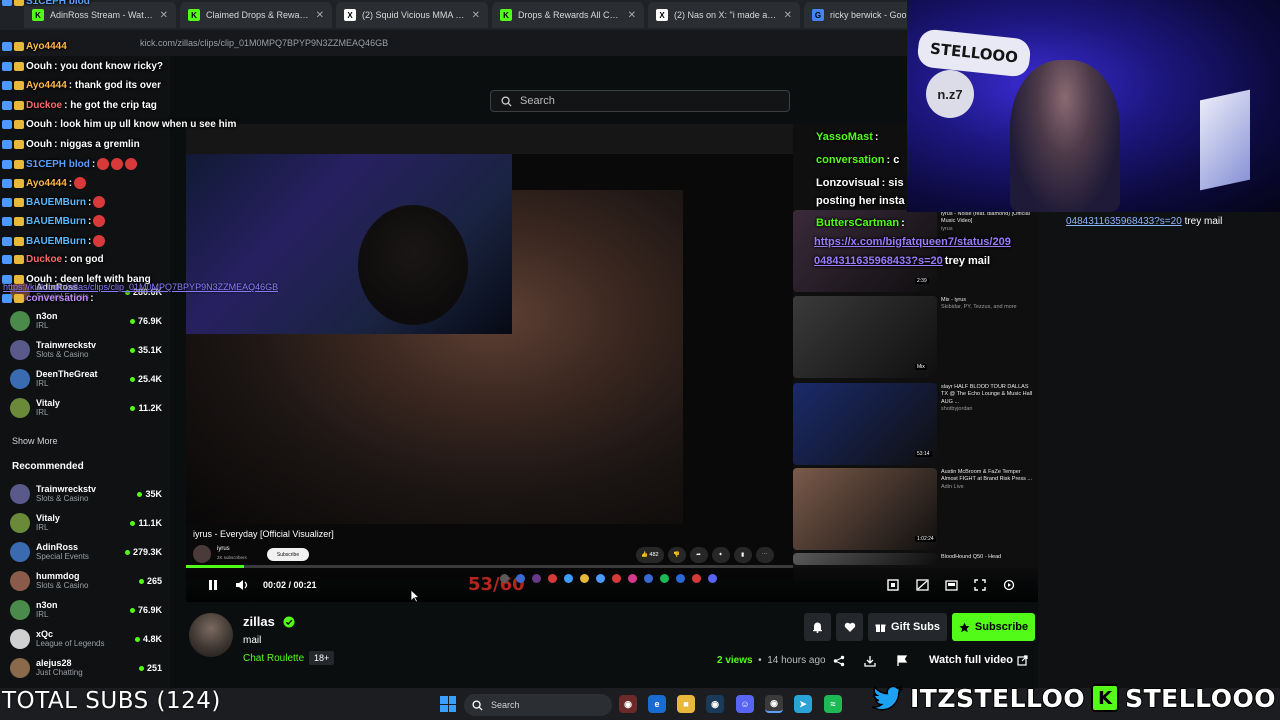  I want to click on notify-button, so click(817, 627).